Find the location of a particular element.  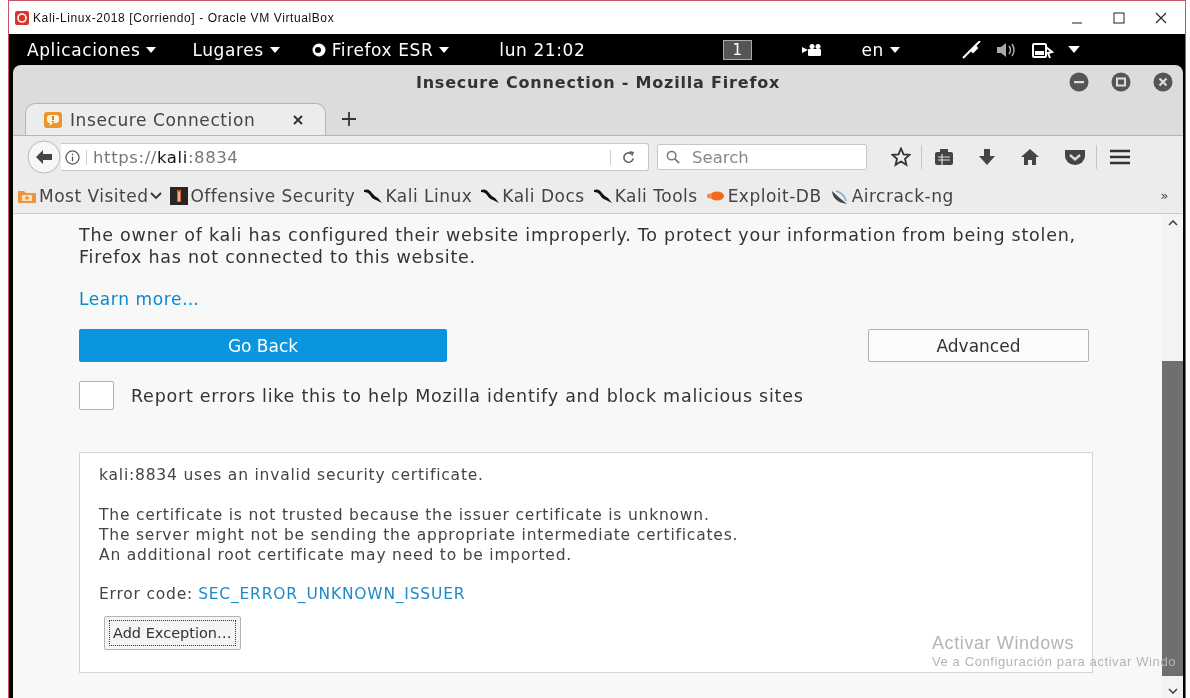

top-bar-menu: Lugares is located at coordinates (236, 49).